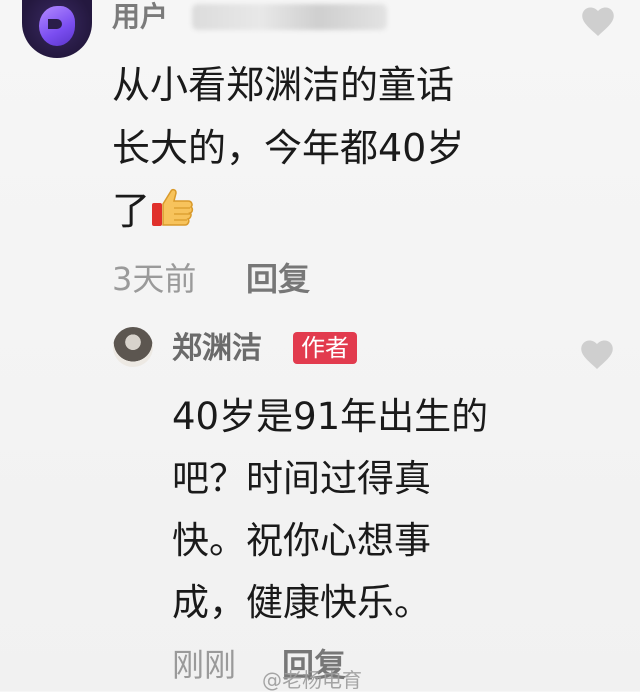 The image size is (640, 692). Describe the element at coordinates (283, 85) in the screenshot. I see `comment-line: 从小看郑渊洁的童话` at that location.